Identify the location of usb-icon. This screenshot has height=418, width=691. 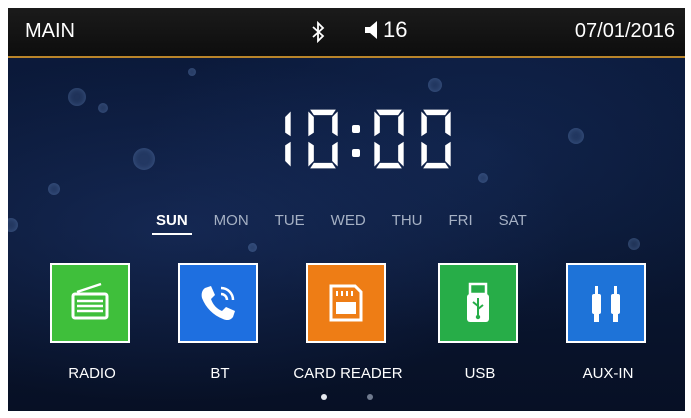
(478, 303).